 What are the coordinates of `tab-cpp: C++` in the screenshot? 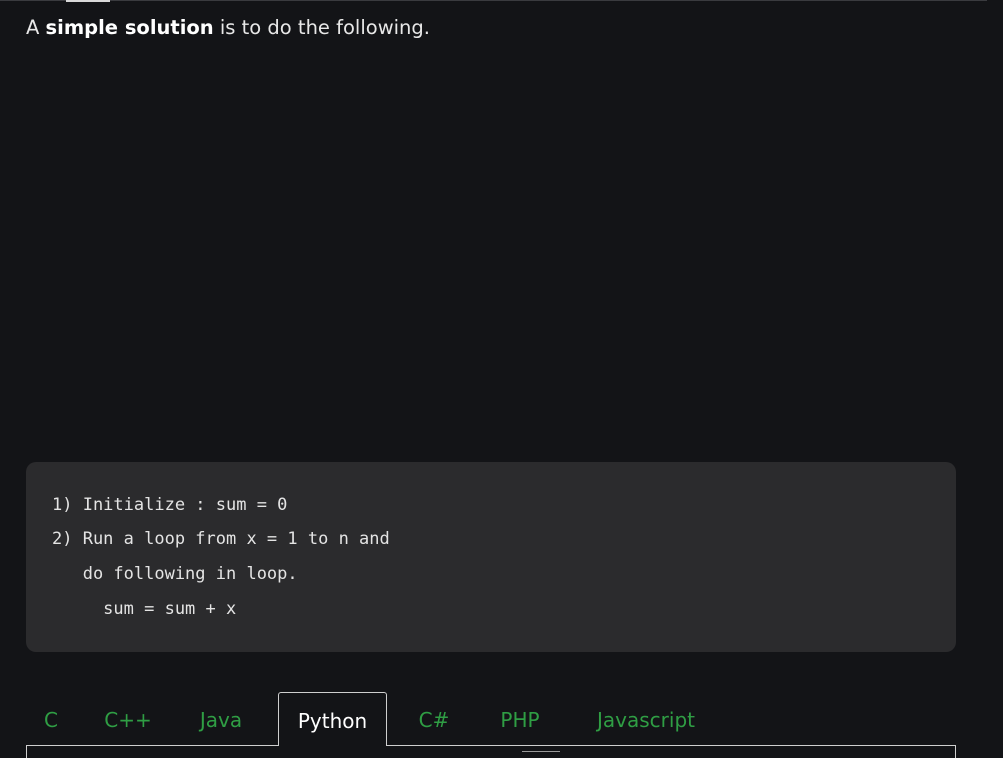 It's located at (128, 718).